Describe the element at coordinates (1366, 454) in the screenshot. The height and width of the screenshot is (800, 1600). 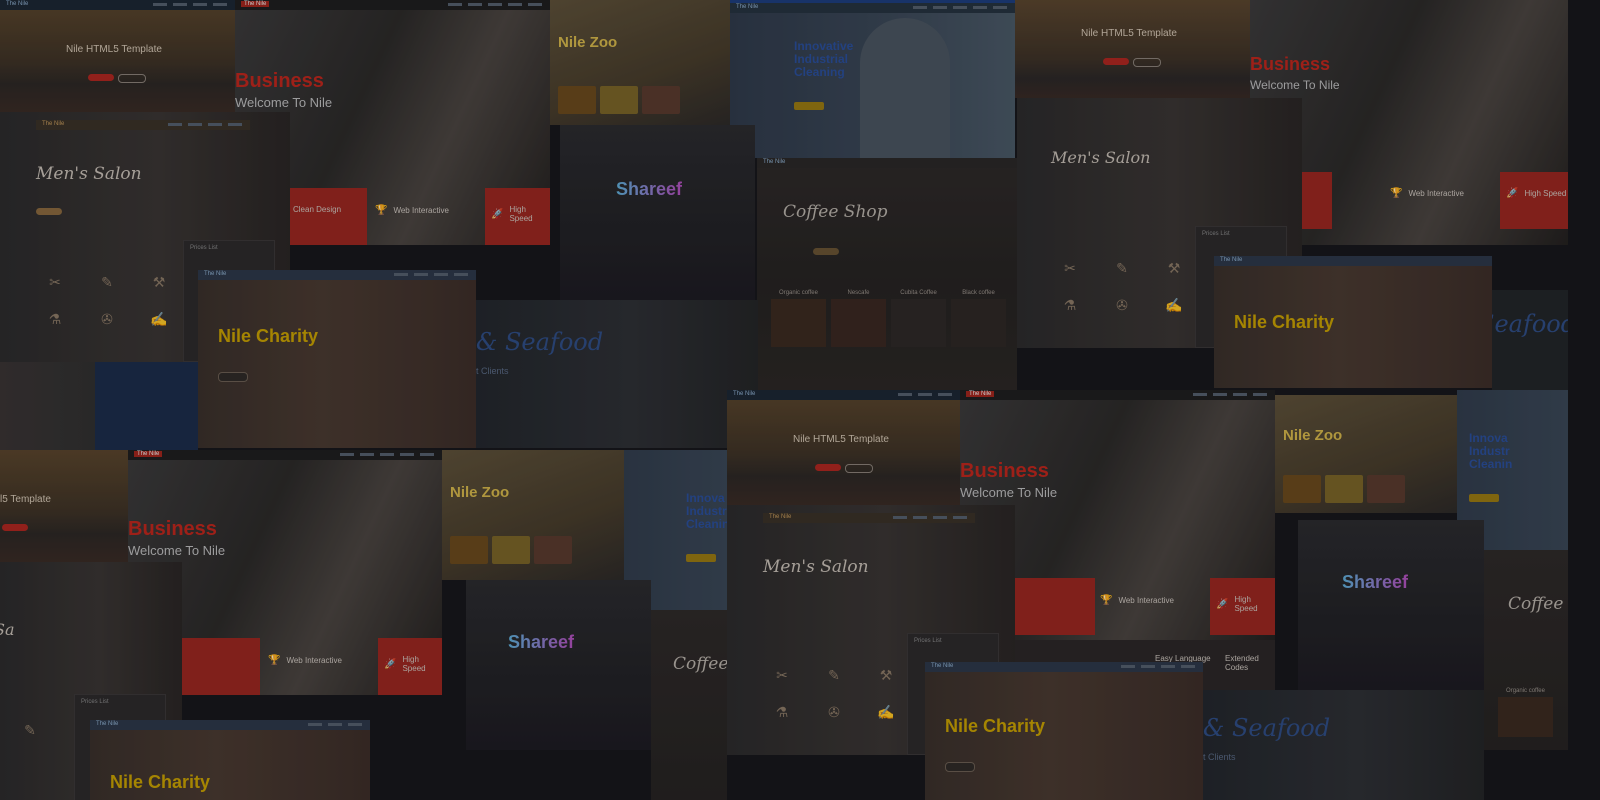
I see `tile-zoo-2: Nile Zoo` at that location.